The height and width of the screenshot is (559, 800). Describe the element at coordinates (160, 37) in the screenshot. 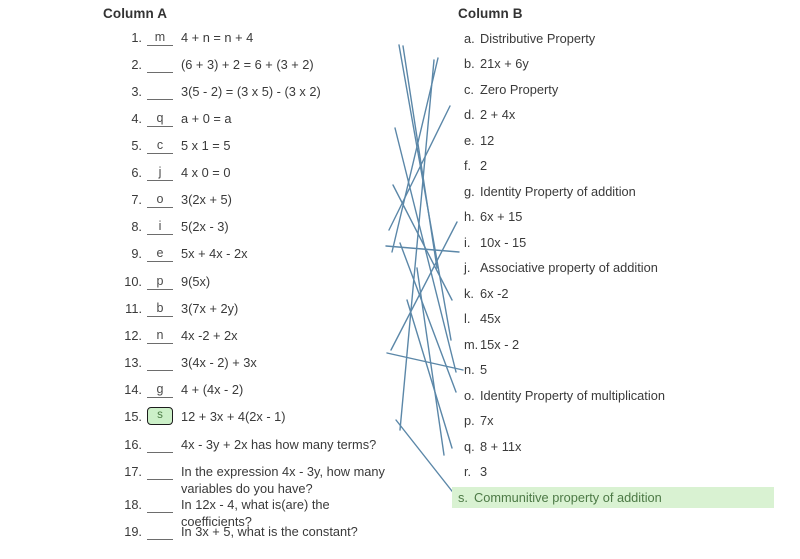

I see `answer-blank: m` at that location.